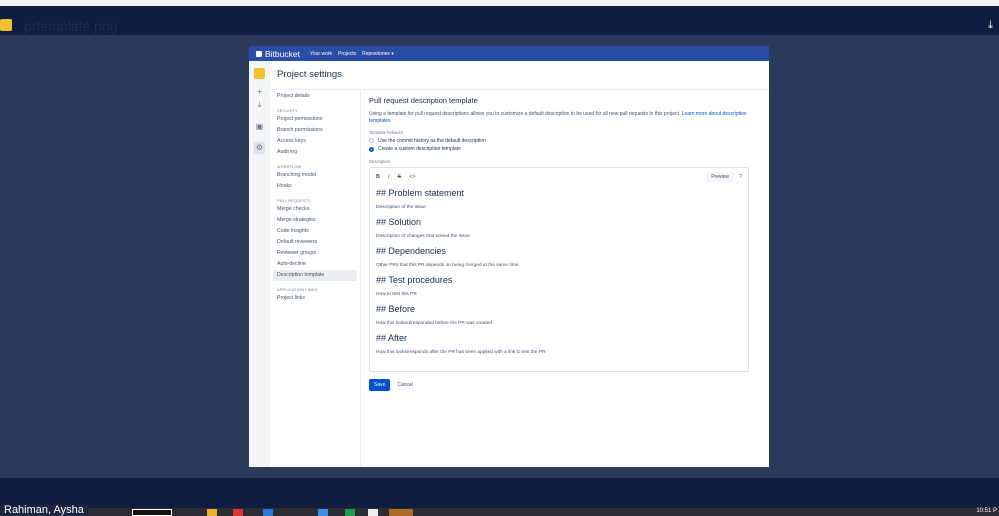 The image size is (999, 516). Describe the element at coordinates (378, 54) in the screenshot. I see `nav-repositories: Repositories ▾` at that location.